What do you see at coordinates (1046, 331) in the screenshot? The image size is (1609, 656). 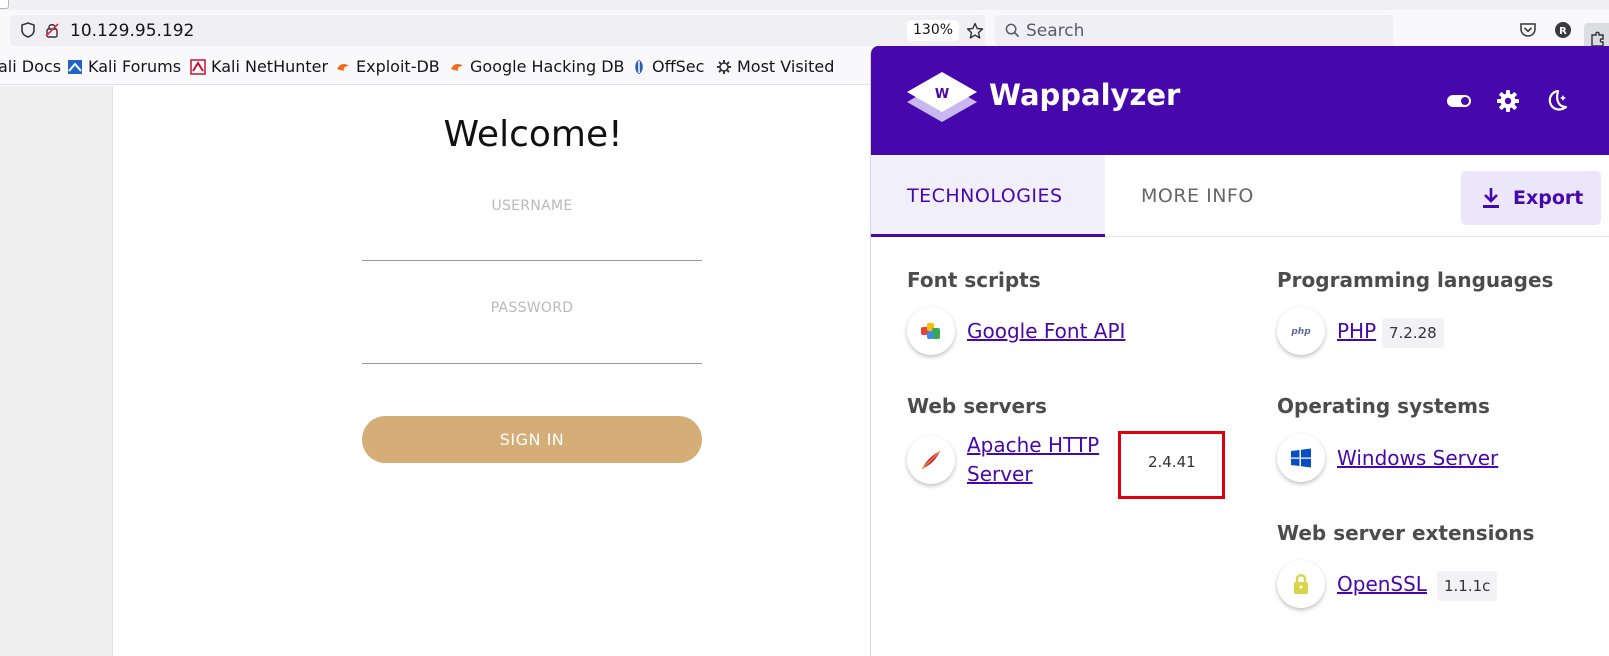 I see `tech-link-google-font-api: Google Font API` at bounding box center [1046, 331].